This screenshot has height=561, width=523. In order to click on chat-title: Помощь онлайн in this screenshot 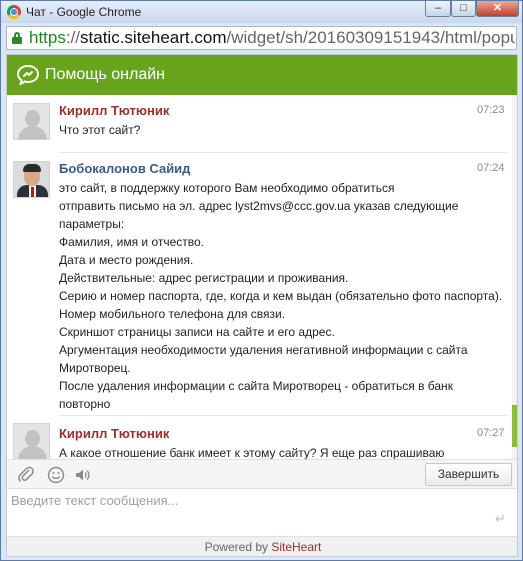, I will do `click(105, 74)`.